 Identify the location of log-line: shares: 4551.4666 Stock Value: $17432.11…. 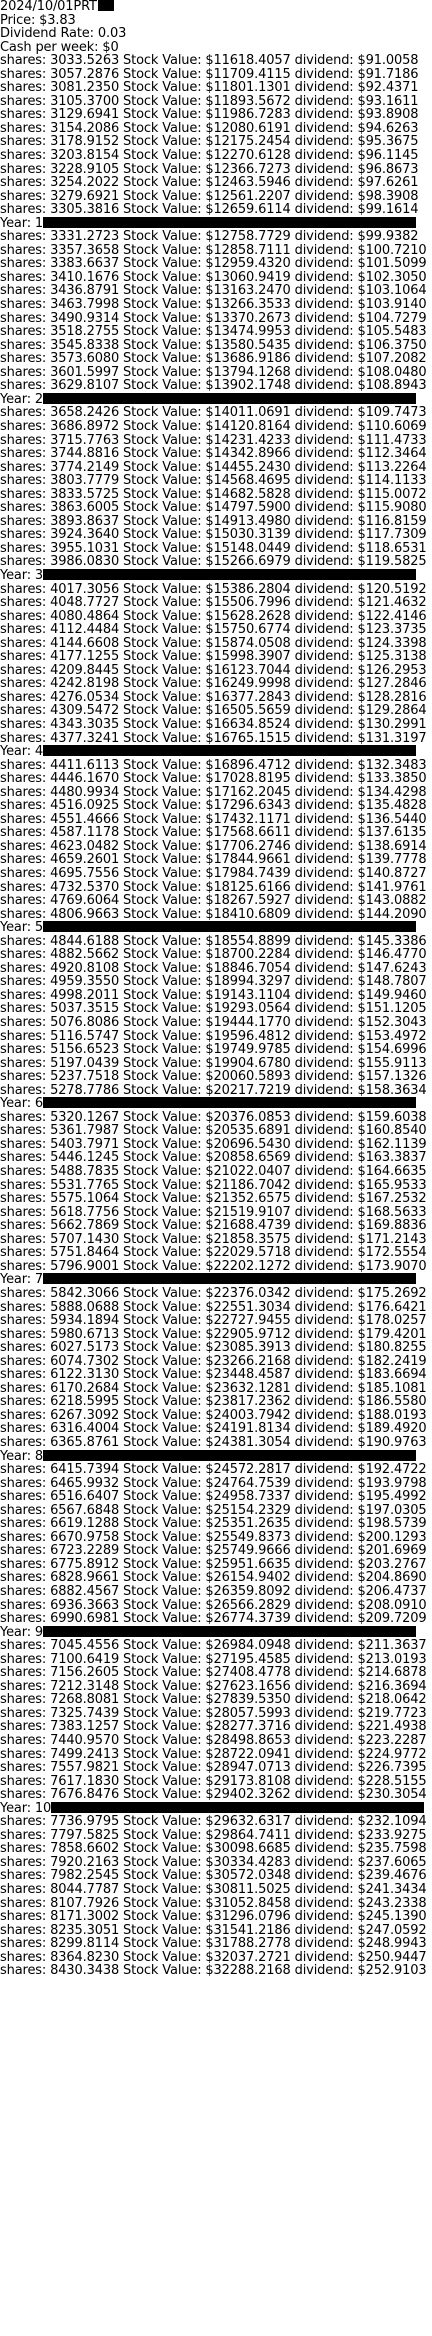
(216, 820).